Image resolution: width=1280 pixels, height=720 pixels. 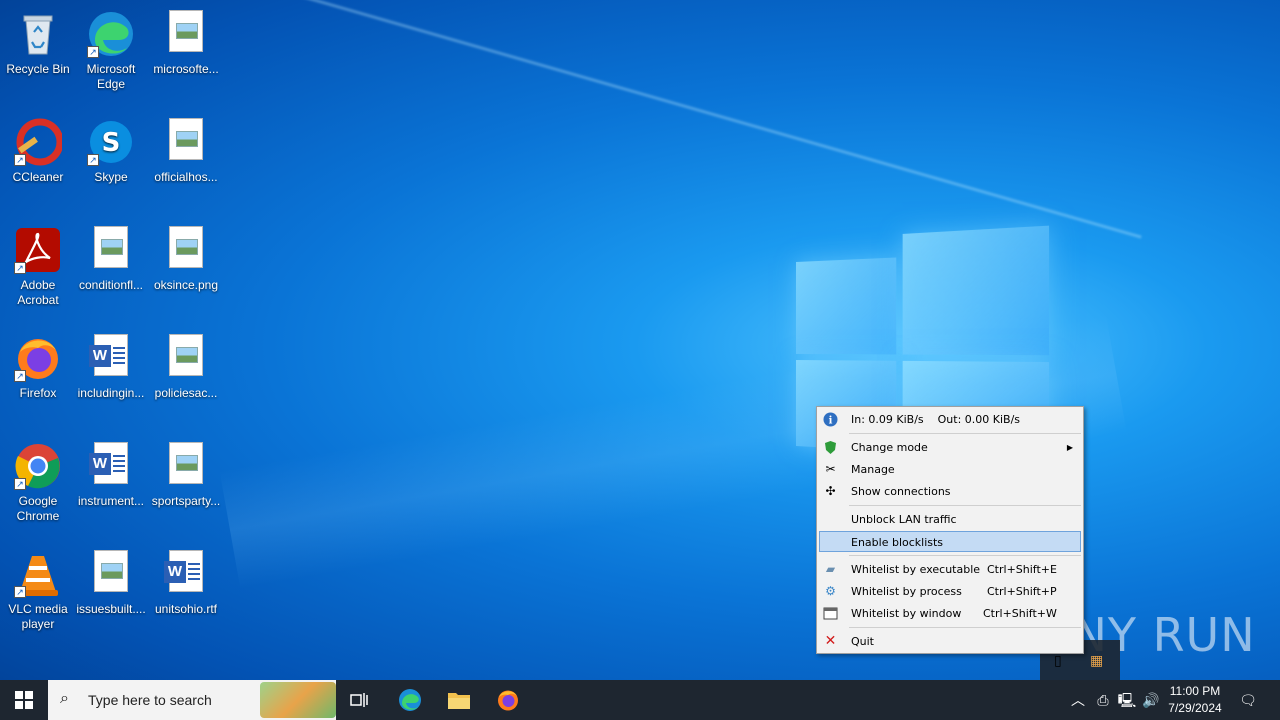 What do you see at coordinates (950, 491) in the screenshot?
I see `menu-item-show-connections: ✣ Show connections` at bounding box center [950, 491].